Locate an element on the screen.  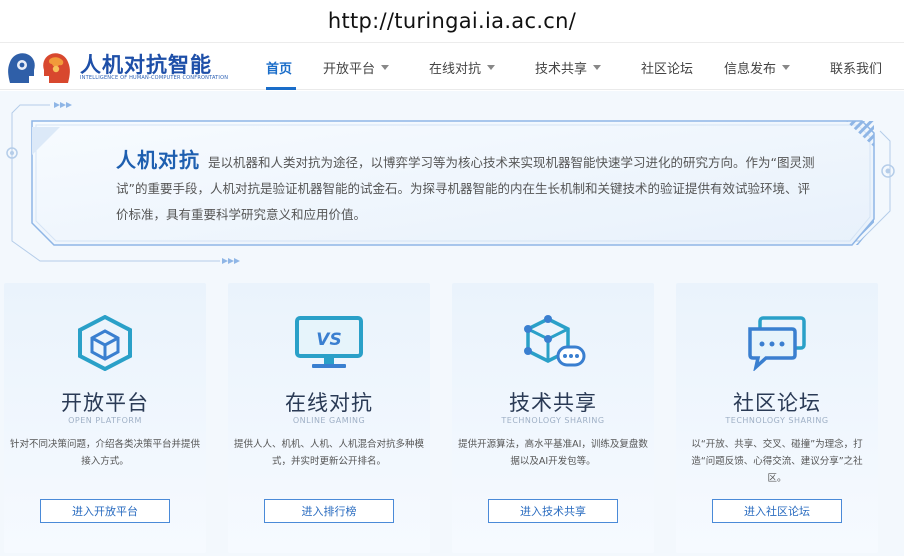
nav-news: 信息发布 is located at coordinates (757, 67).